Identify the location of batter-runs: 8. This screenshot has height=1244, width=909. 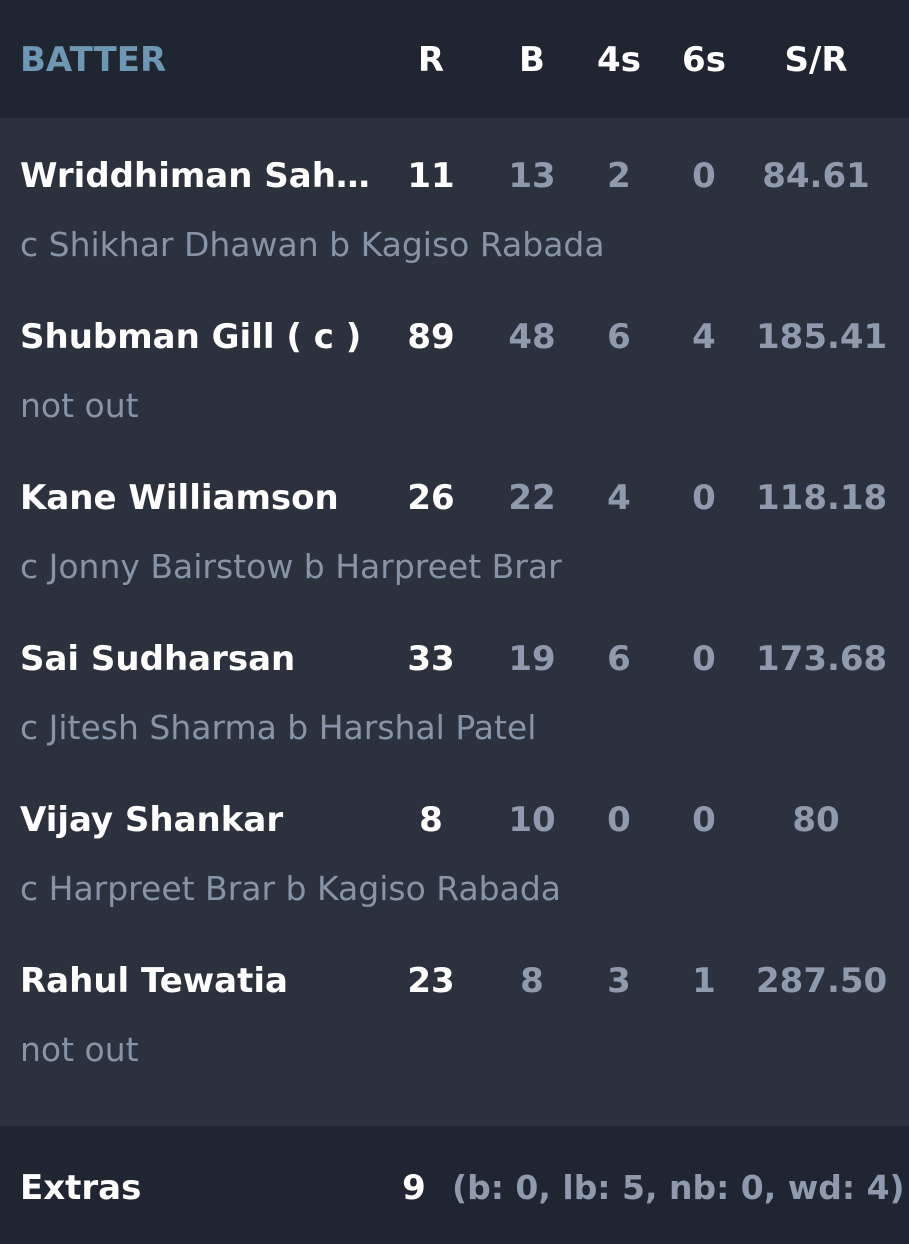
(431, 820).